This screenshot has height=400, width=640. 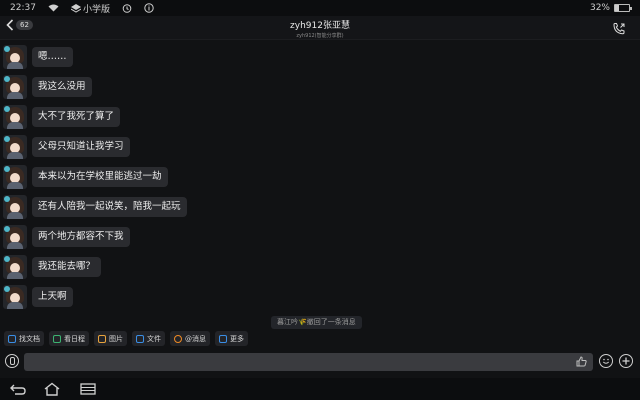 I want to click on unread-badge: 62, so click(x=24, y=25).